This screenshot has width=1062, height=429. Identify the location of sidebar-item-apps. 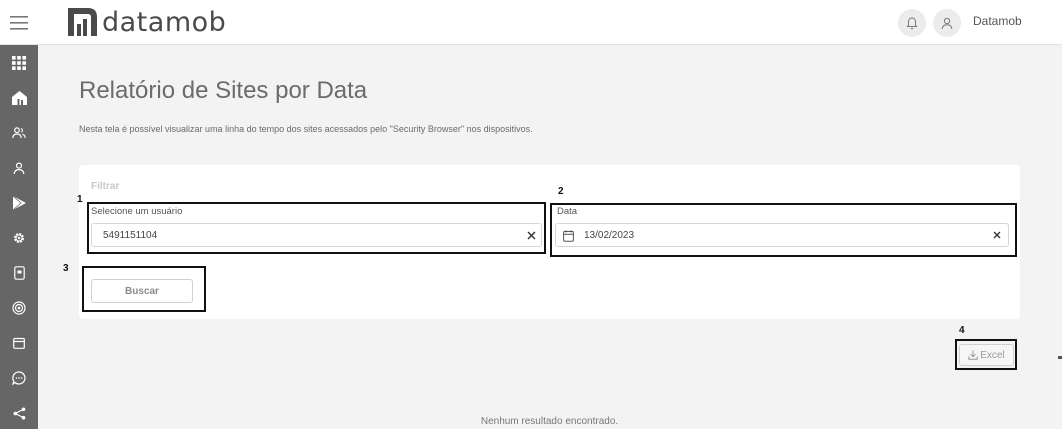
(19, 63).